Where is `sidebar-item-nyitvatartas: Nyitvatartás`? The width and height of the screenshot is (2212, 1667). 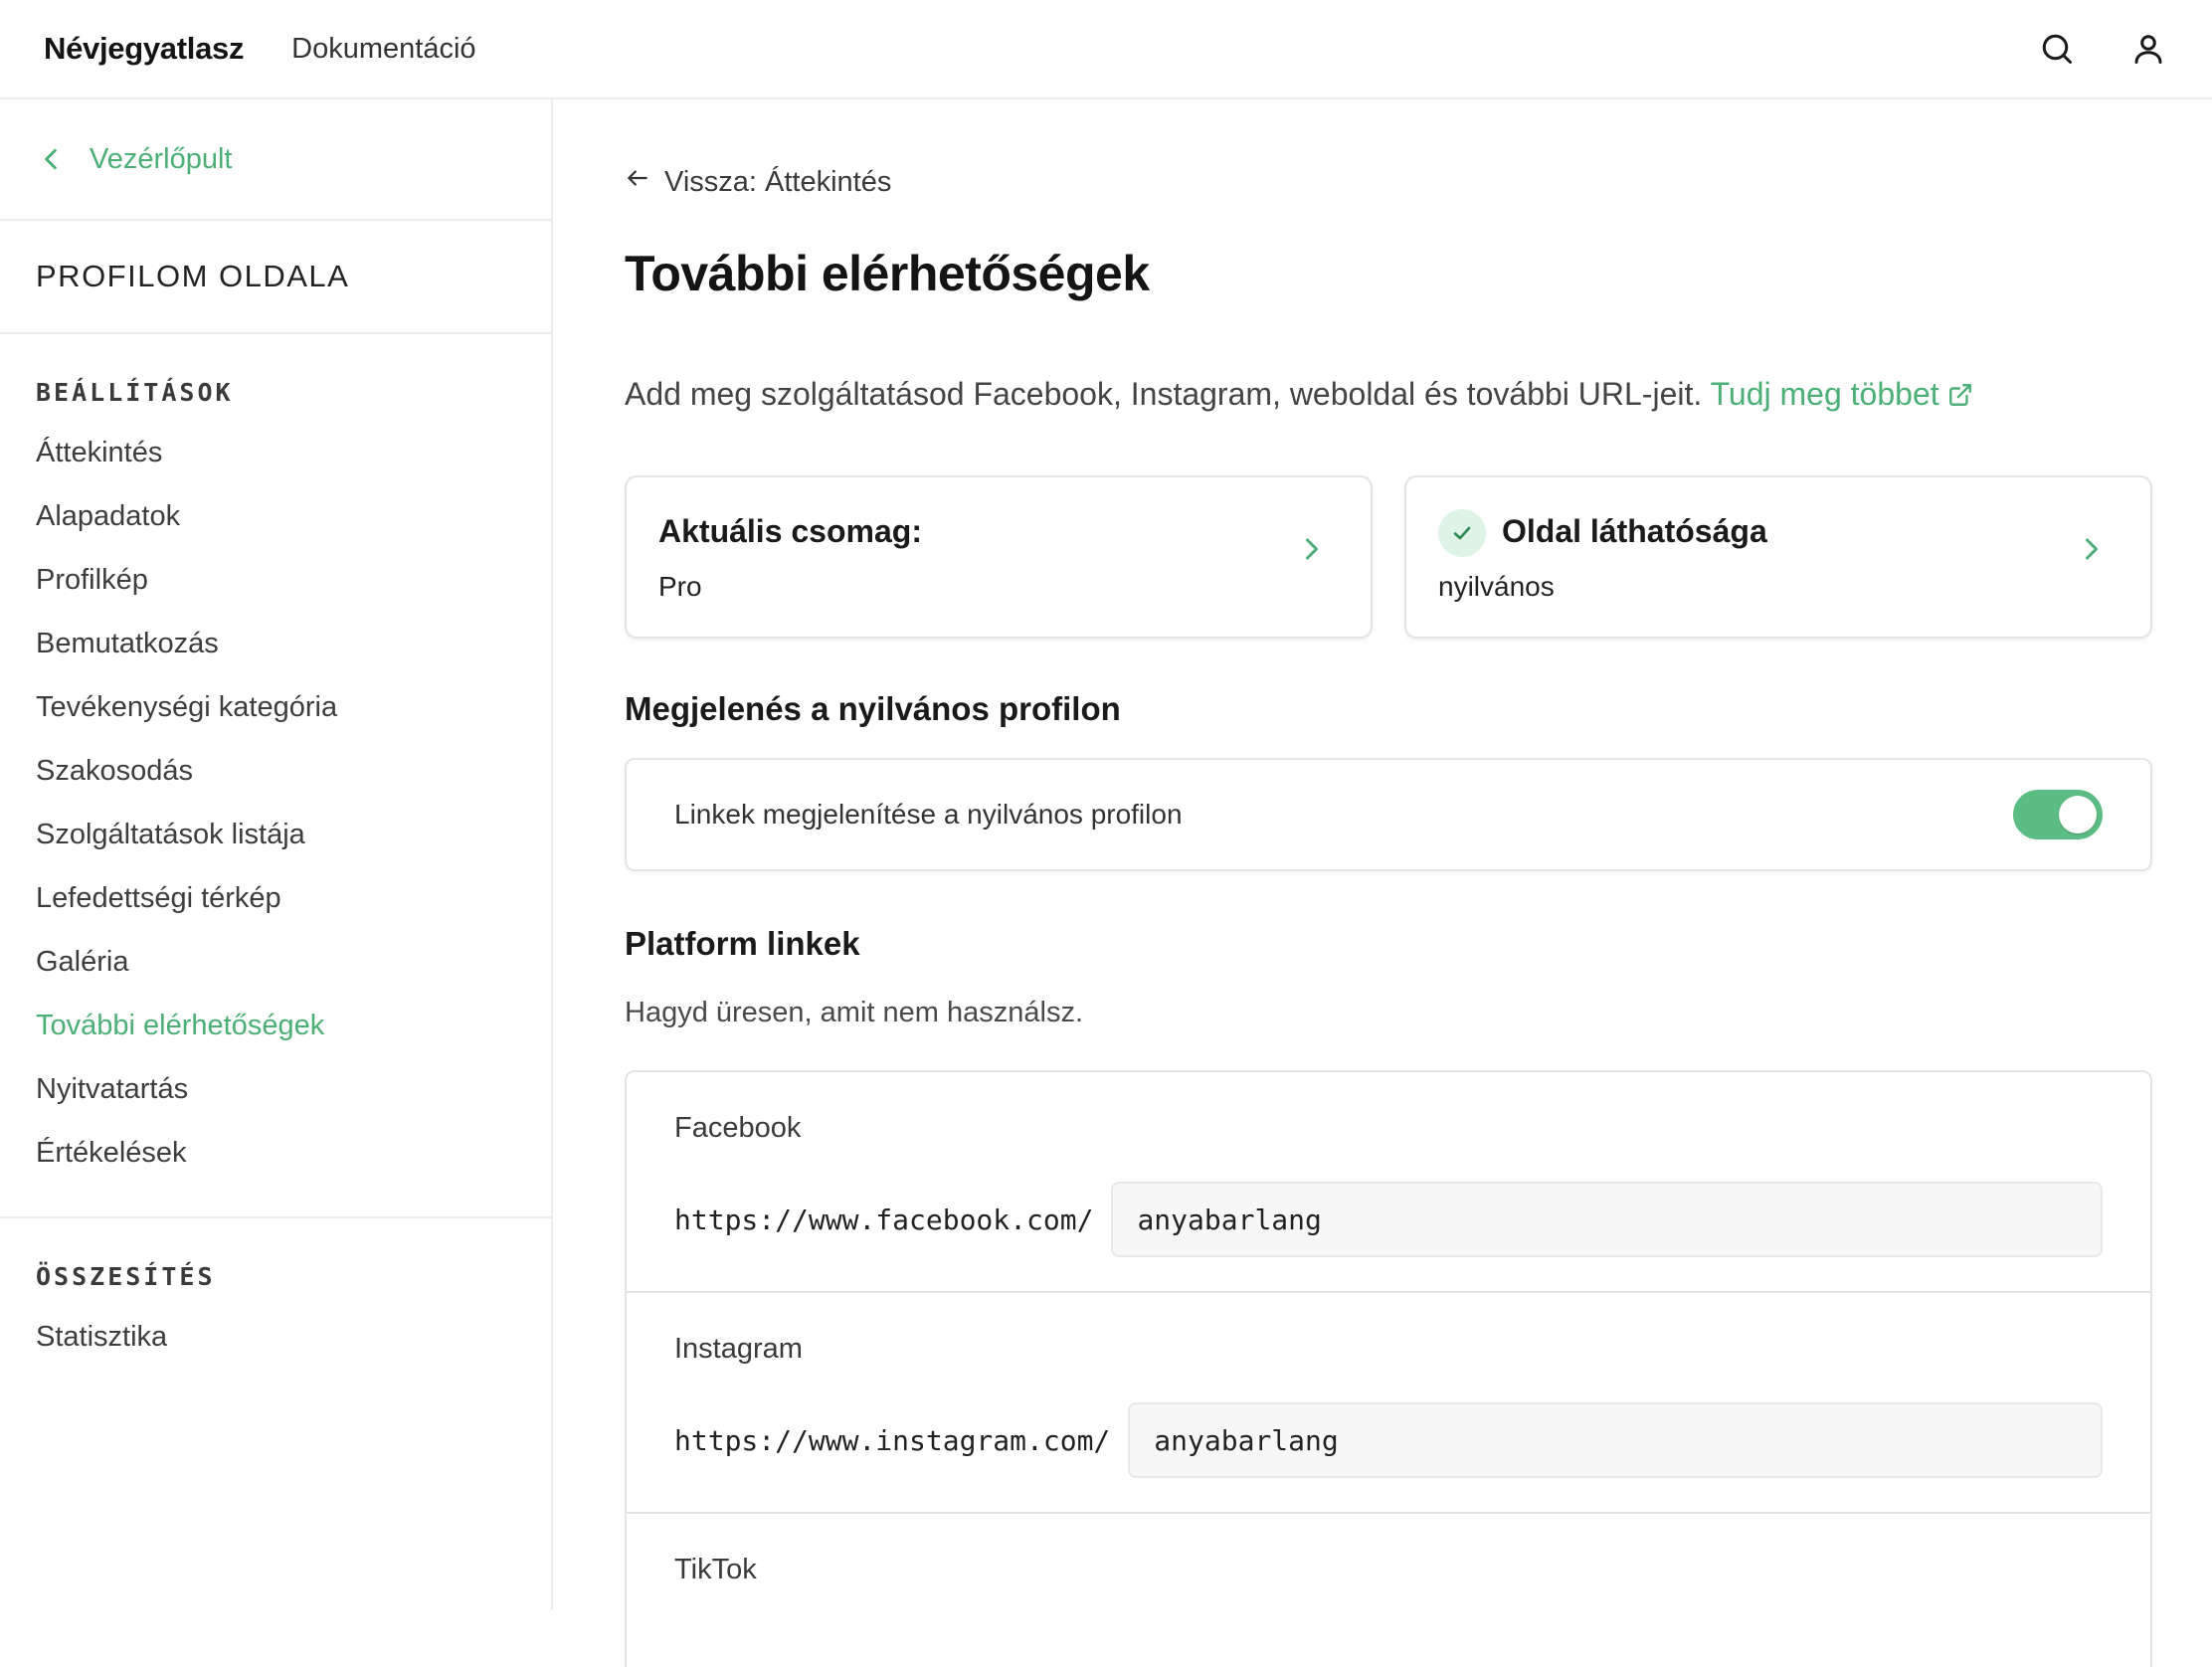 sidebar-item-nyitvatartas: Nyitvatartás is located at coordinates (293, 1089).